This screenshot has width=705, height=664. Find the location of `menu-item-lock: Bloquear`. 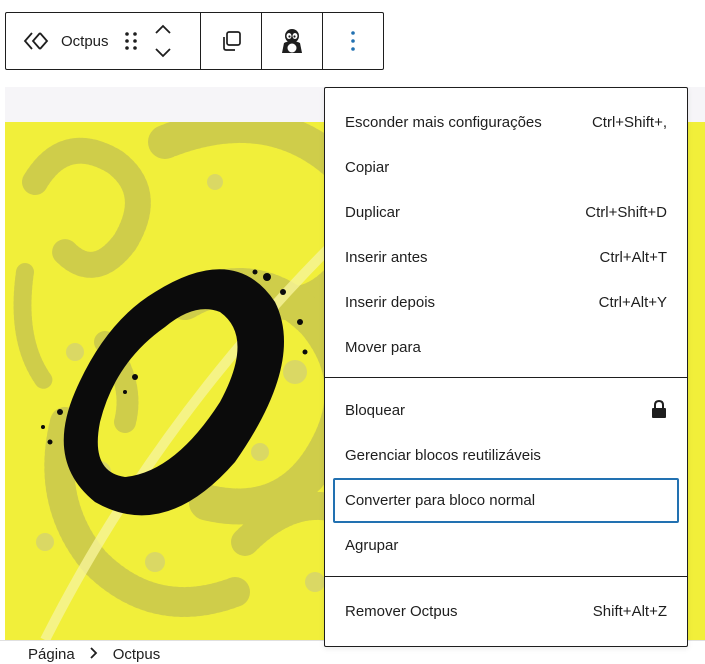

menu-item-lock: Bloquear is located at coordinates (506, 410).